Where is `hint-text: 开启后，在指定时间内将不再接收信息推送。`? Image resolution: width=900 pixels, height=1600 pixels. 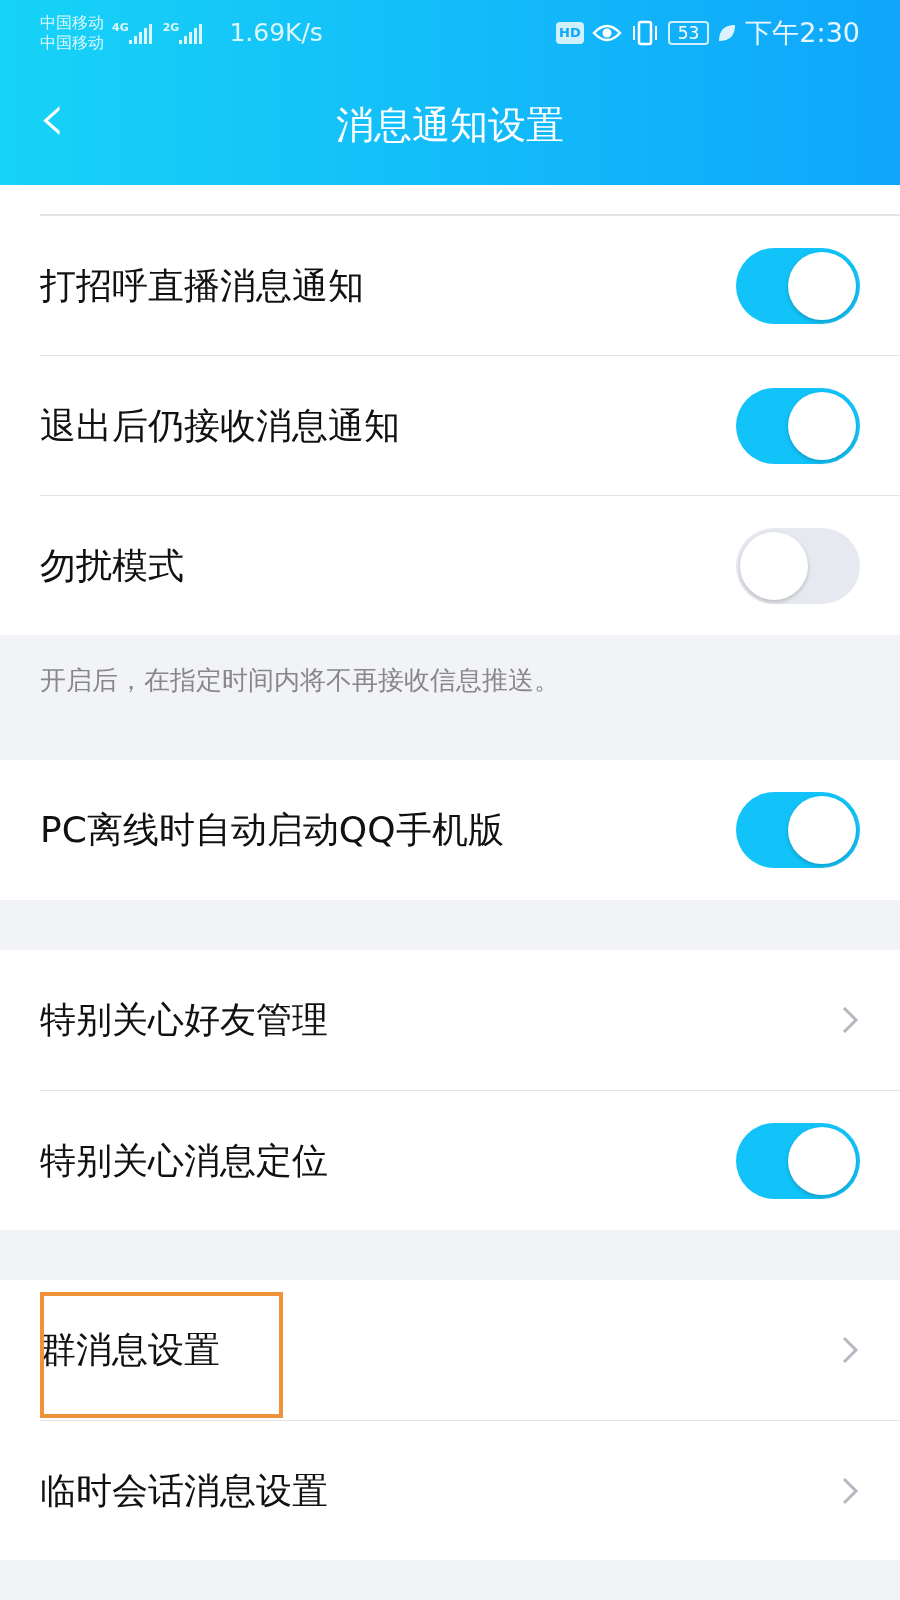 hint-text: 开启后，在指定时间内将不再接收信息推送。 is located at coordinates (300, 680).